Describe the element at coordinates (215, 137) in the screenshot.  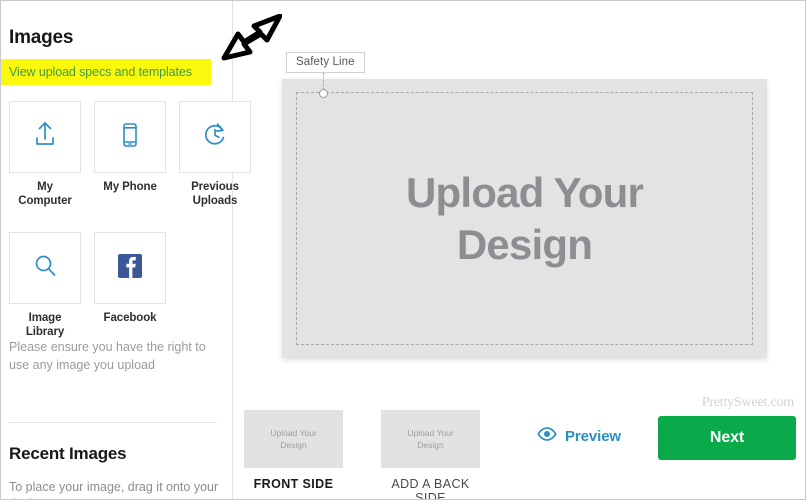
I see `history-clock-icon` at that location.